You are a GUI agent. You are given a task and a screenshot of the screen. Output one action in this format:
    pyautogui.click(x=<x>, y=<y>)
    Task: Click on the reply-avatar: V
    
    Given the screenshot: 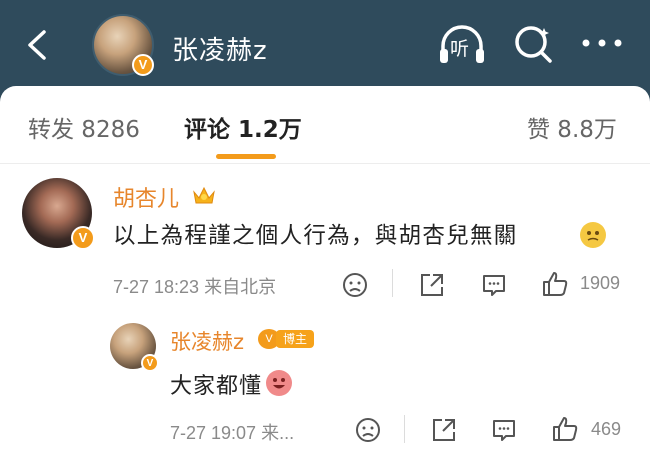 What is the action you would take?
    pyautogui.click(x=134, y=347)
    